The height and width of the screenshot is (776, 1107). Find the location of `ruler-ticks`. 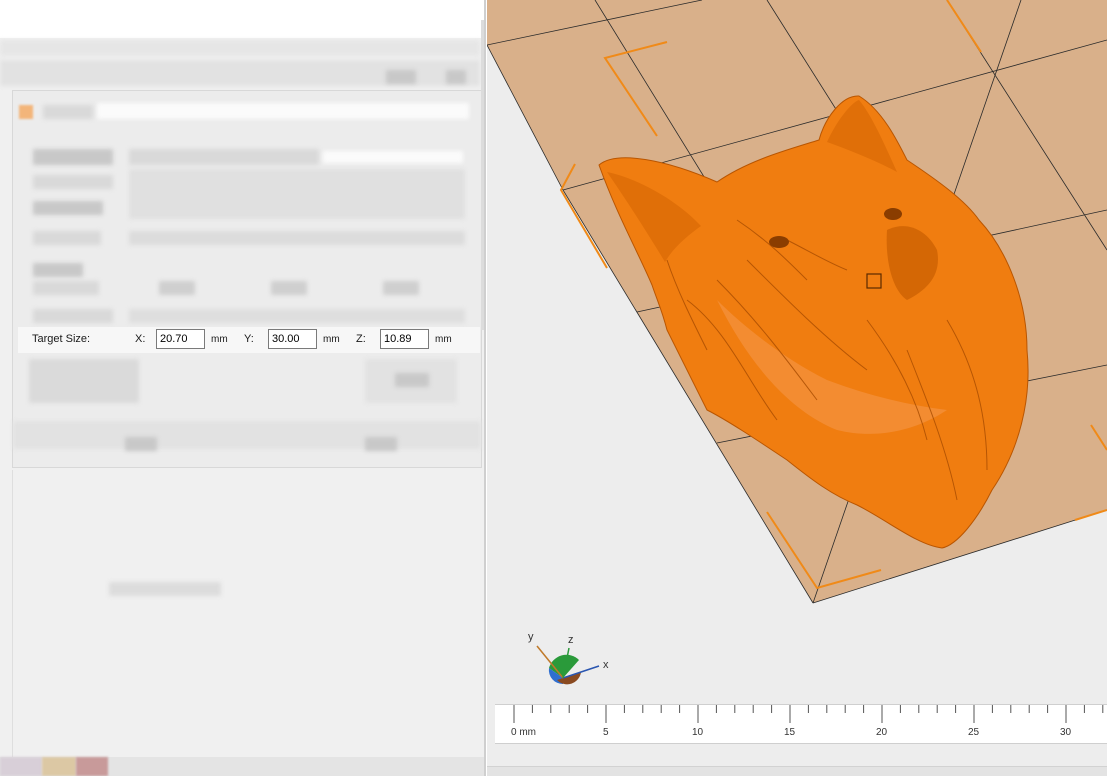

ruler-ticks is located at coordinates (808, 714).